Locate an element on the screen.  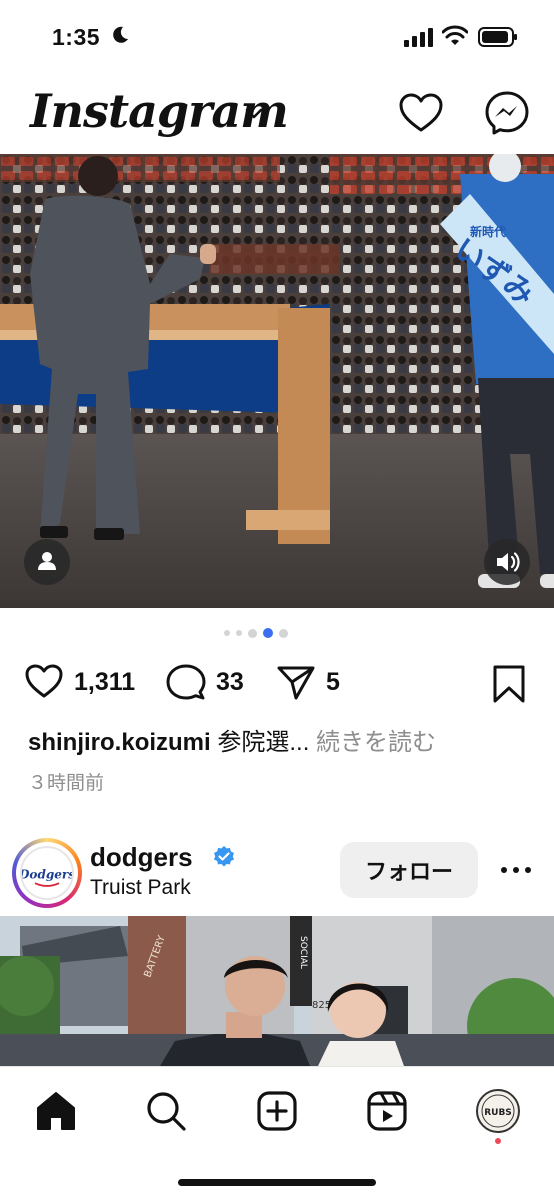
more-options-icon is located at coordinates (516, 870).